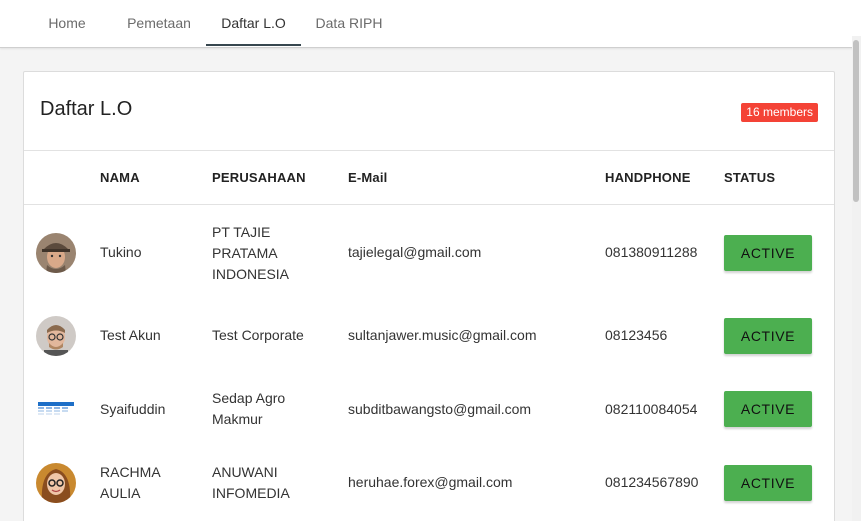  Describe the element at coordinates (349, 23) in the screenshot. I see `tab-data-riph: Data RIPH` at that location.